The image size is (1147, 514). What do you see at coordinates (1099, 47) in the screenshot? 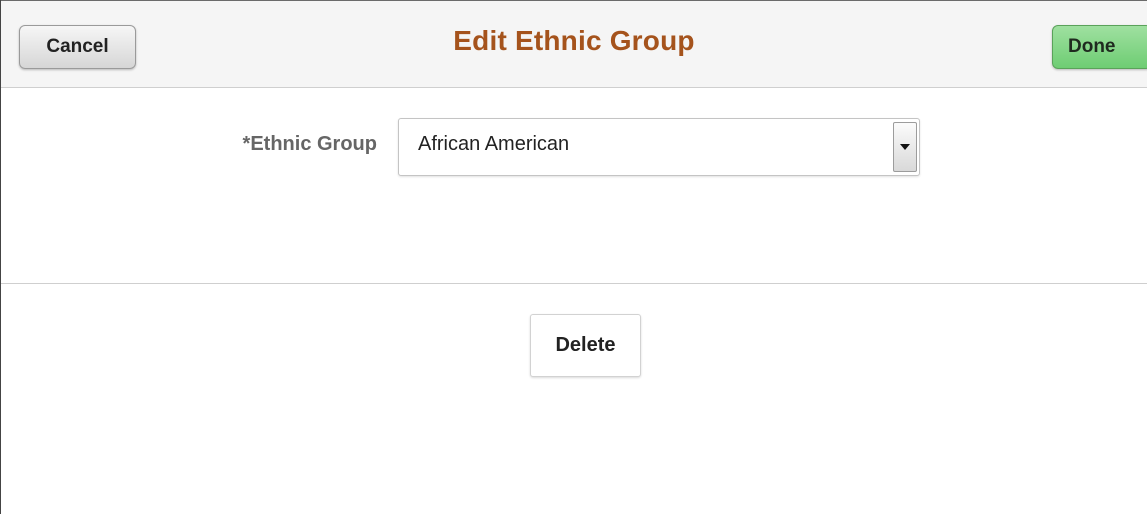
I see `done-button: Done` at bounding box center [1099, 47].